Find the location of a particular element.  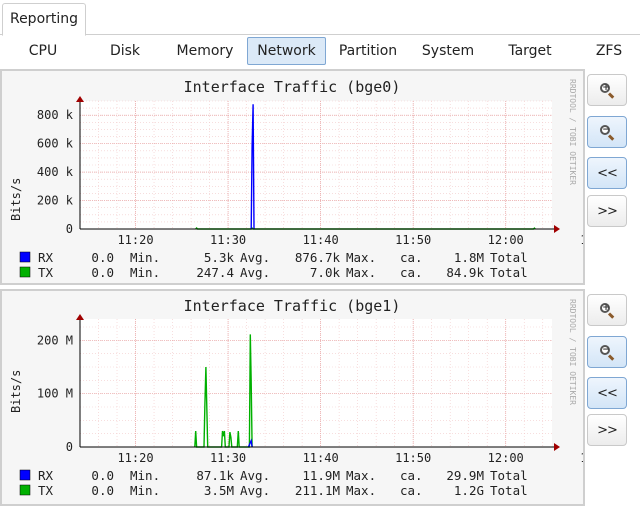

legend-max-tx: 7.0k is located at coordinates (325, 272).